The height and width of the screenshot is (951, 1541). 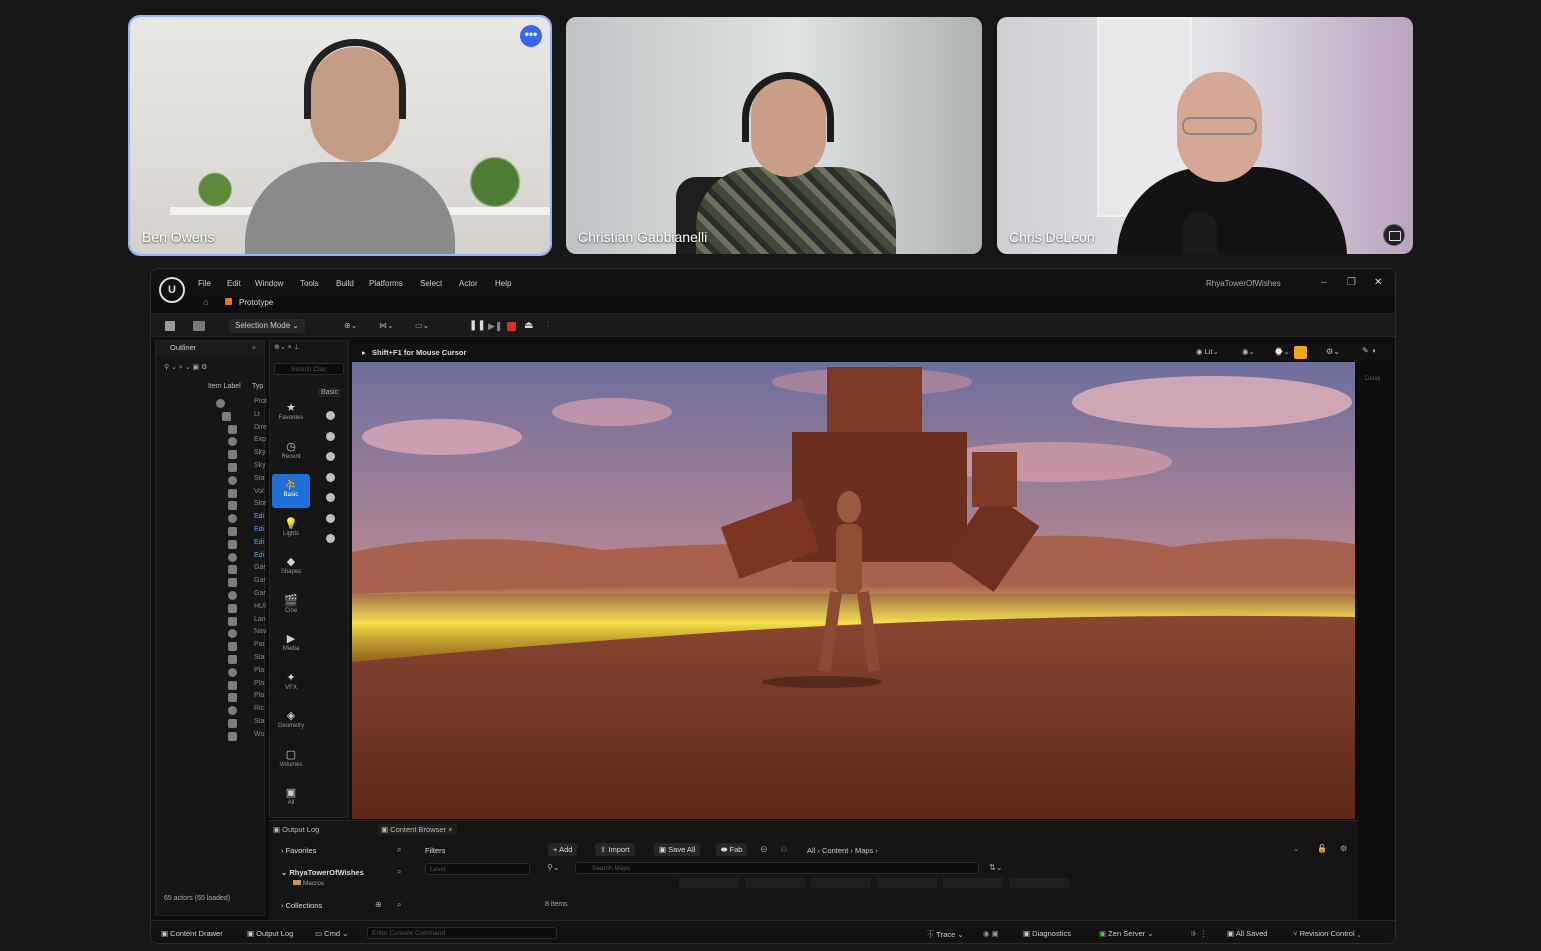 What do you see at coordinates (386, 283) in the screenshot?
I see `menu-platforms: Platforms` at bounding box center [386, 283].